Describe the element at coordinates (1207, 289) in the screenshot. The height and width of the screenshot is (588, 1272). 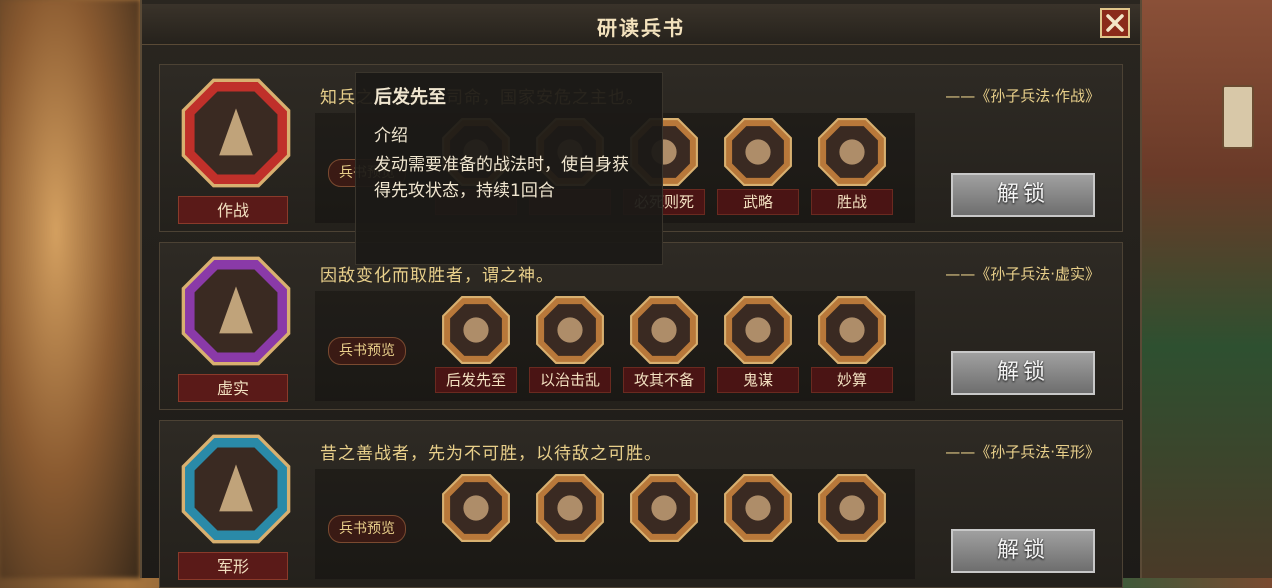
I see `background-right` at that location.